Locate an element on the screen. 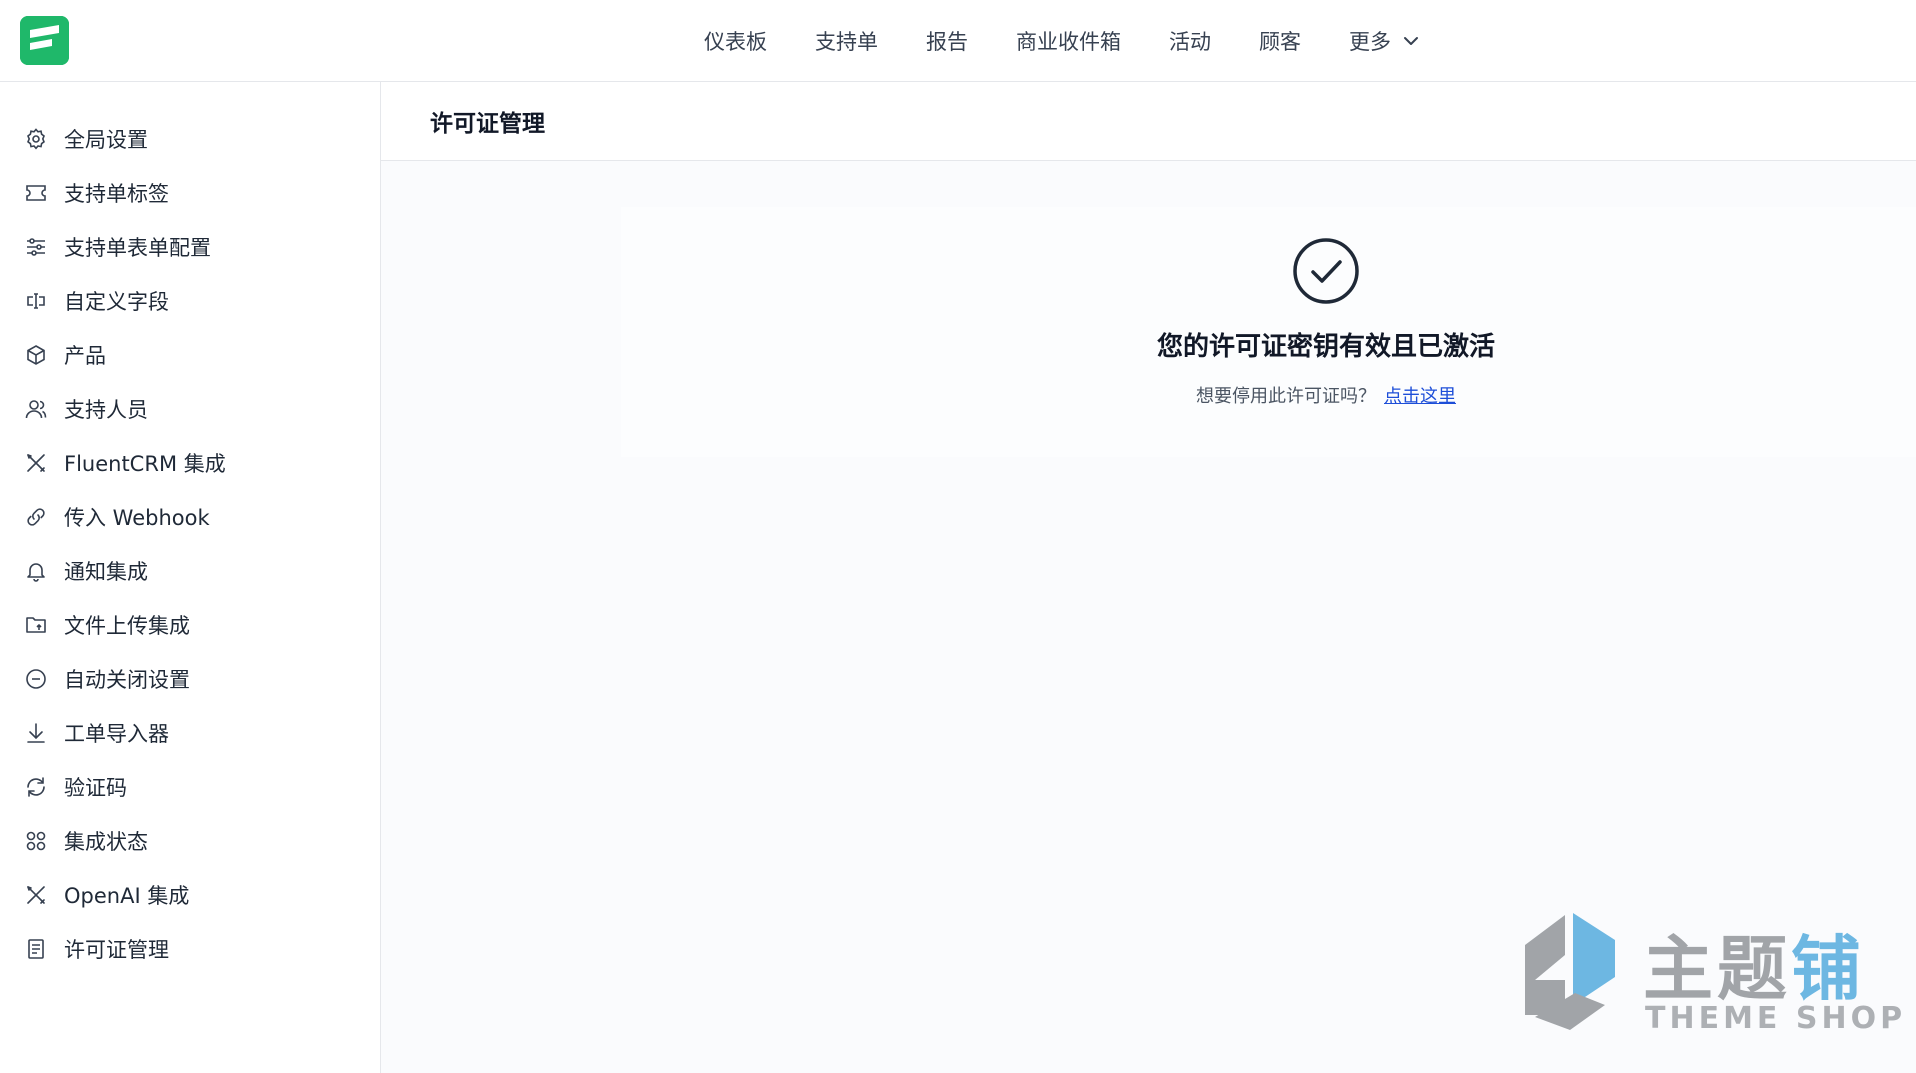 This screenshot has width=1916, height=1073. nav-customers: 顾客 is located at coordinates (1280, 41).